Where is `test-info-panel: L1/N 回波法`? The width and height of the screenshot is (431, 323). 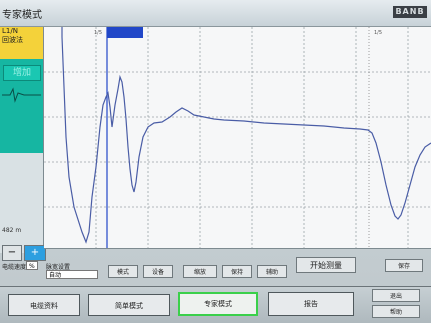
test-info-panel: L1/N 回波法 is located at coordinates (21, 43).